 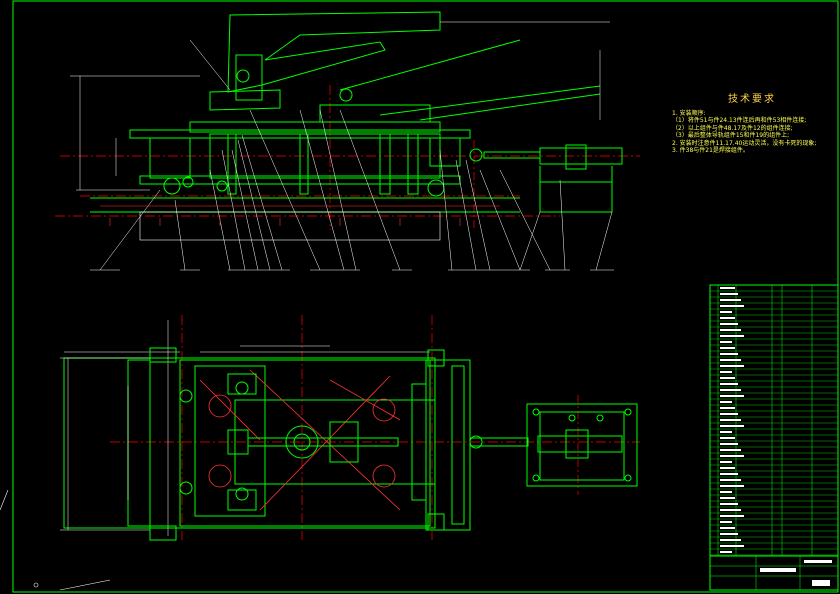 What do you see at coordinates (710, 150) in the screenshot?
I see `requirement-line: 3. 件38与件21是焊接组件。` at bounding box center [710, 150].